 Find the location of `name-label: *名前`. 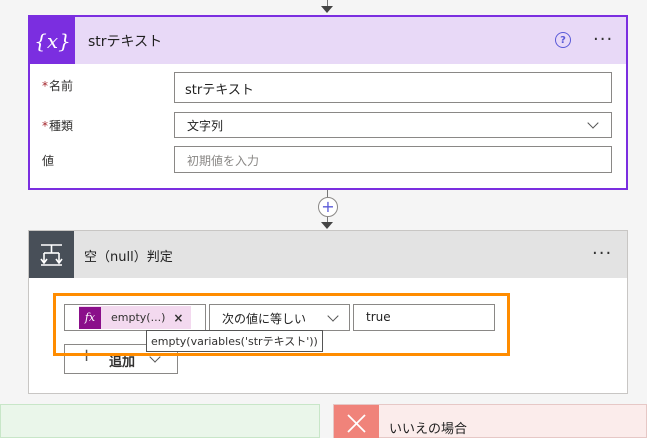

name-label: *名前 is located at coordinates (58, 86).